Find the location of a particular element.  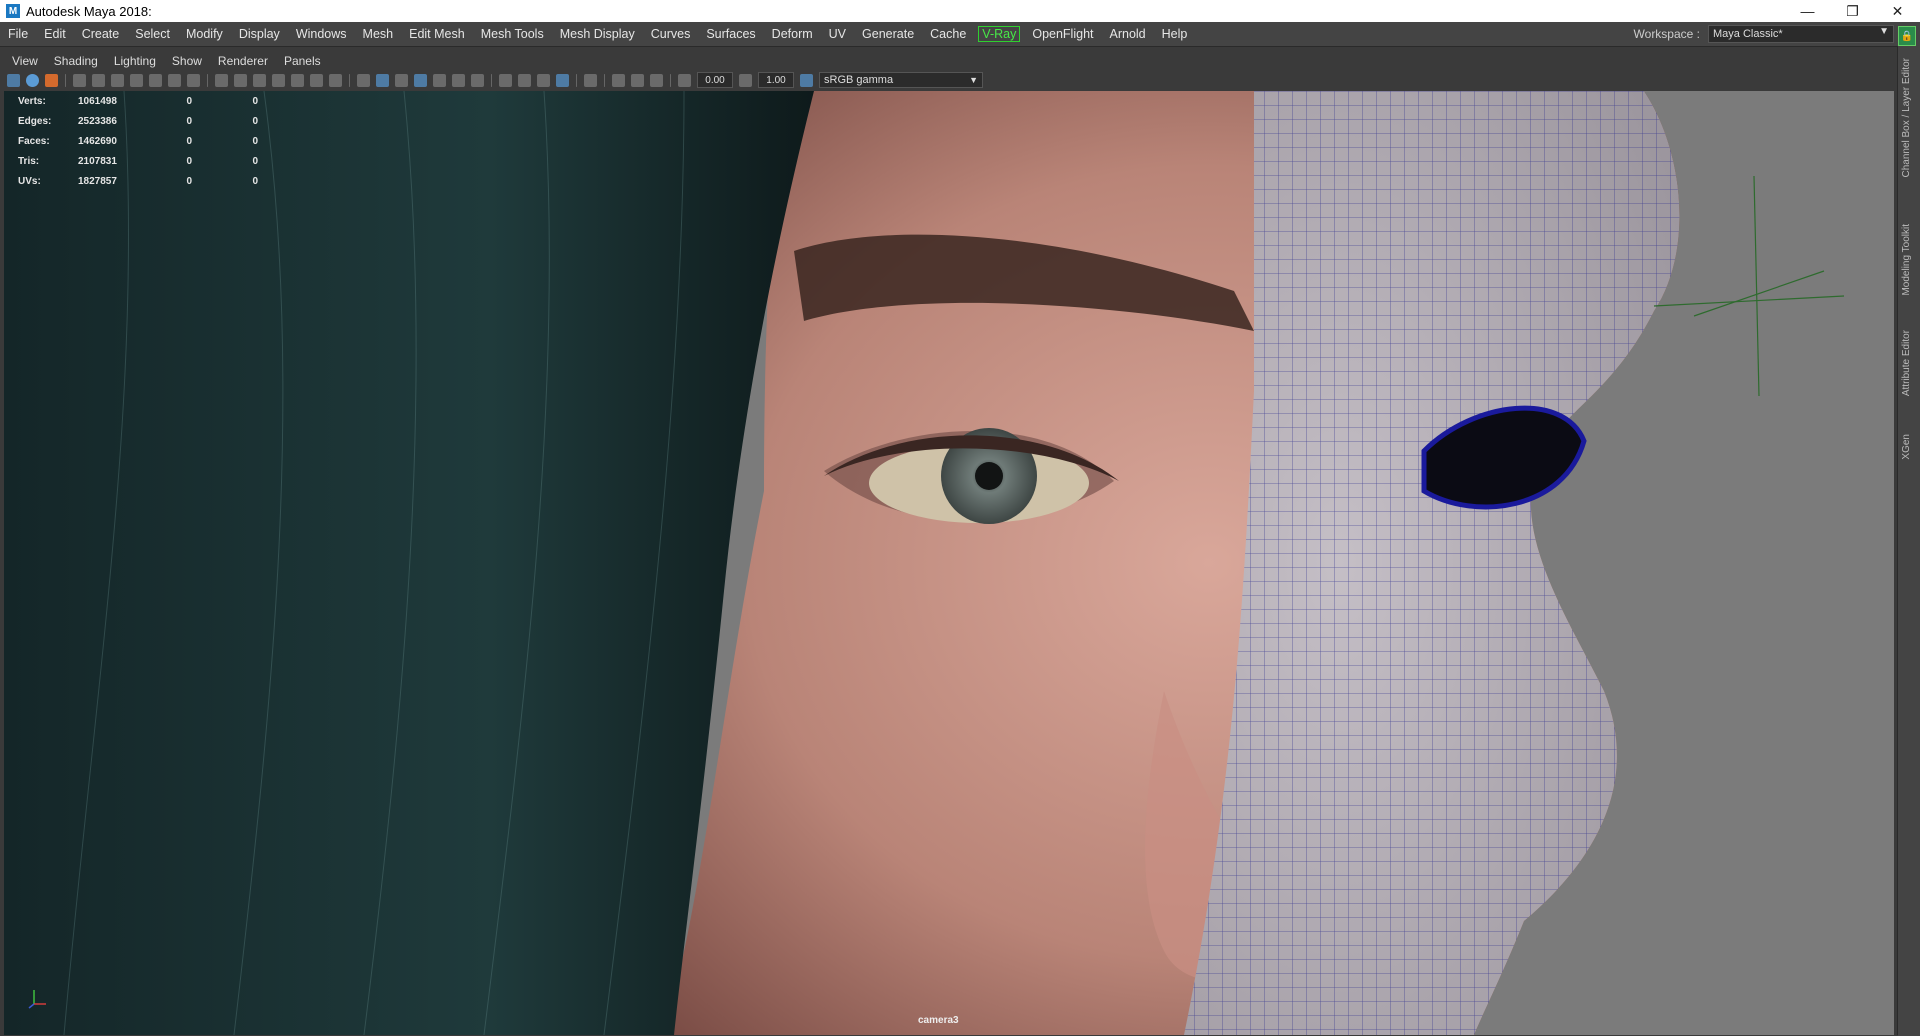

menu-deform: Deform is located at coordinates (792, 34).